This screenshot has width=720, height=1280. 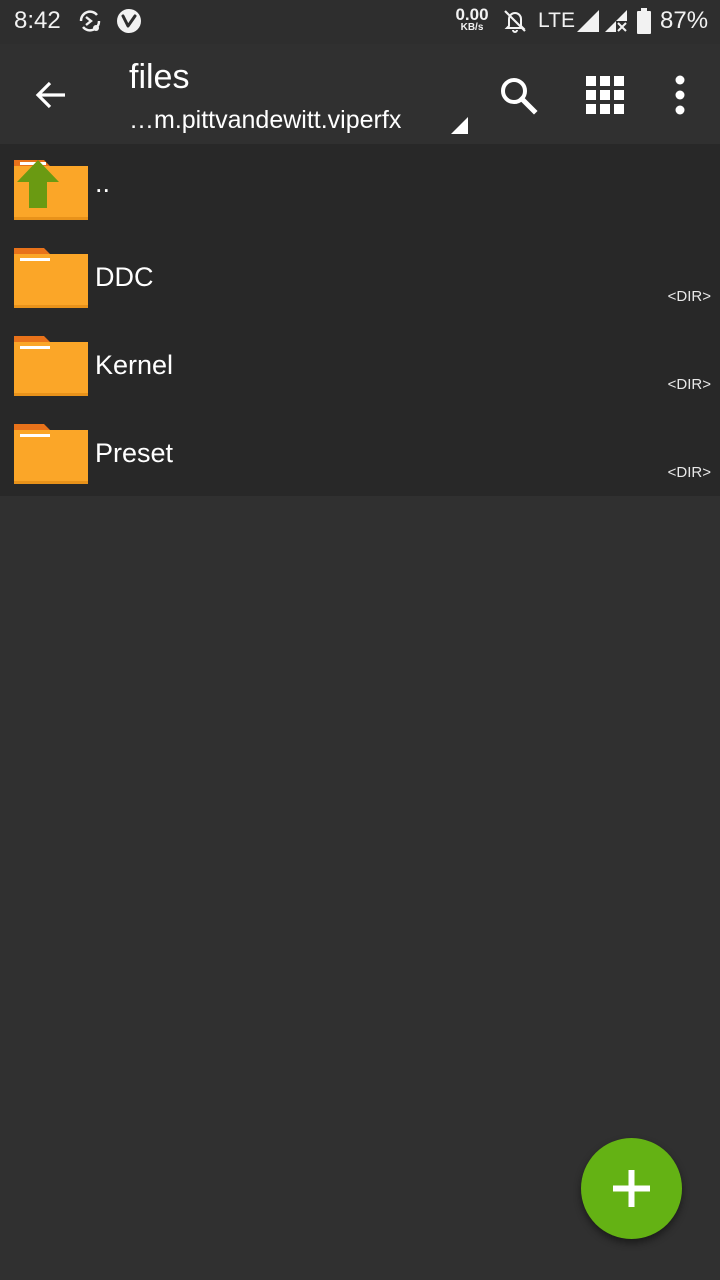 I want to click on folder-up-icon, so click(x=51, y=189).